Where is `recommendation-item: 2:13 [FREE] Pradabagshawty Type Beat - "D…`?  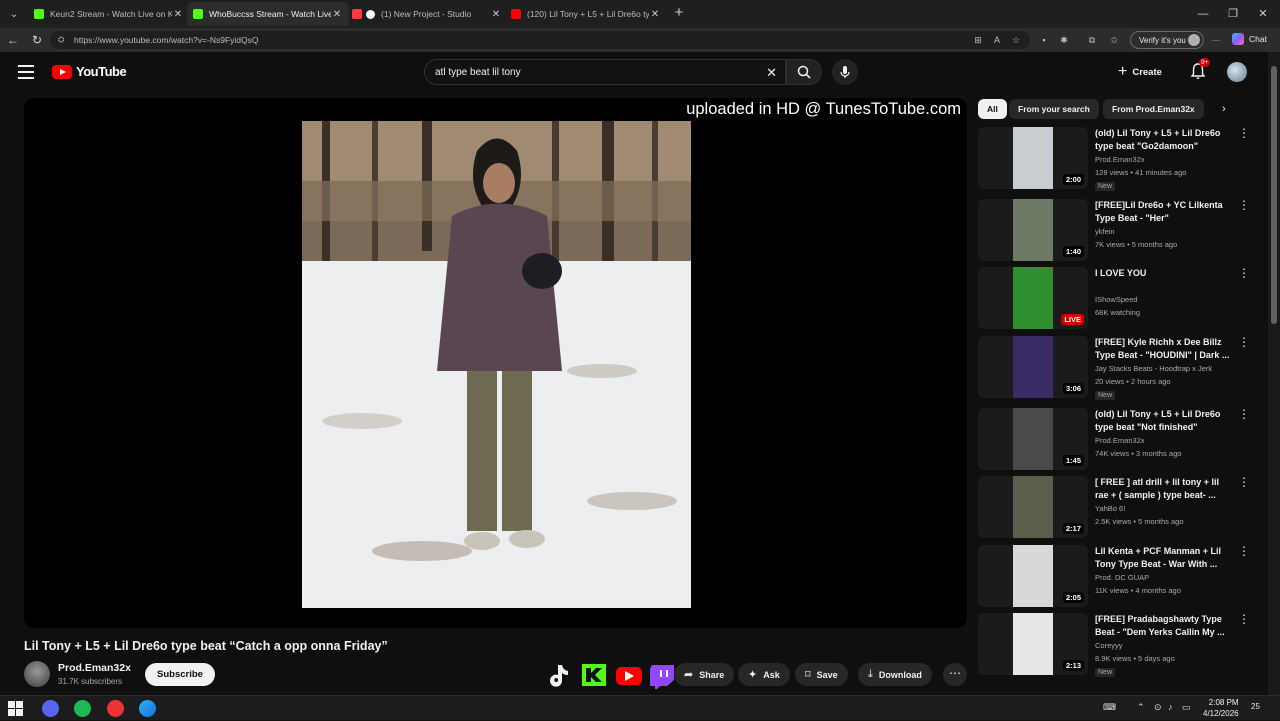
recommendation-item: 2:13 [FREE] Pradabagshawty Type Beat - "D… is located at coordinates (1114, 645).